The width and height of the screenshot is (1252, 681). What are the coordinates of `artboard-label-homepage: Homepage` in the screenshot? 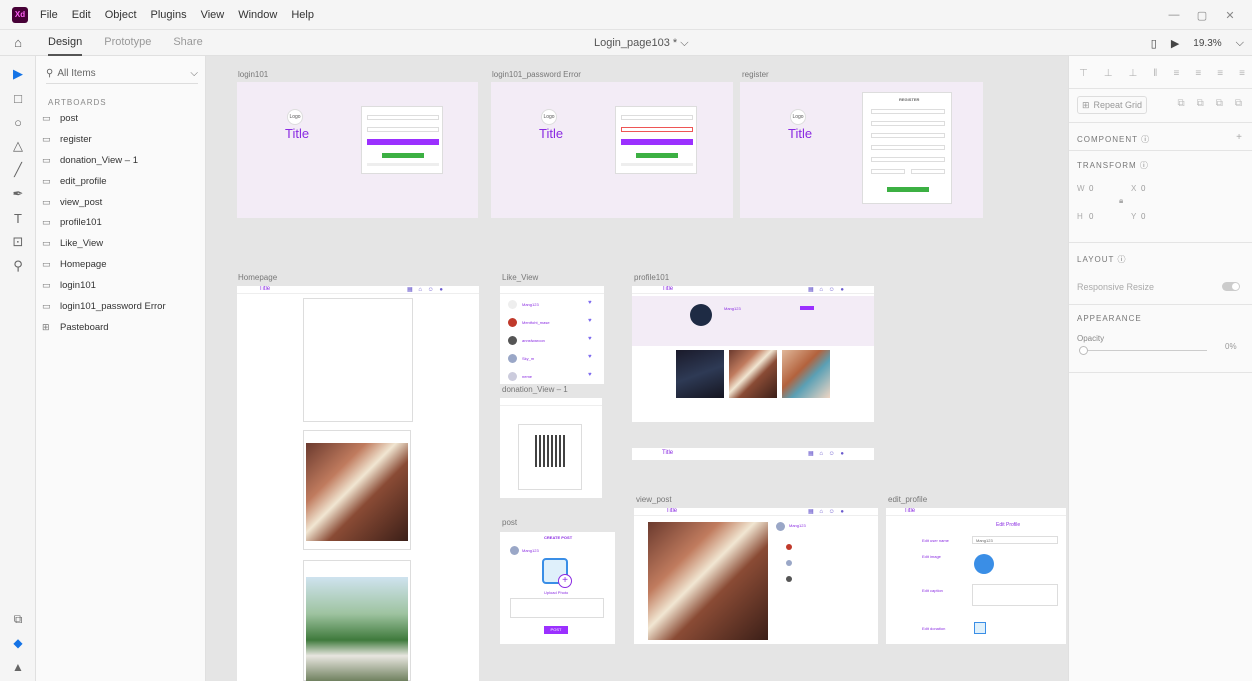 It's located at (257, 277).